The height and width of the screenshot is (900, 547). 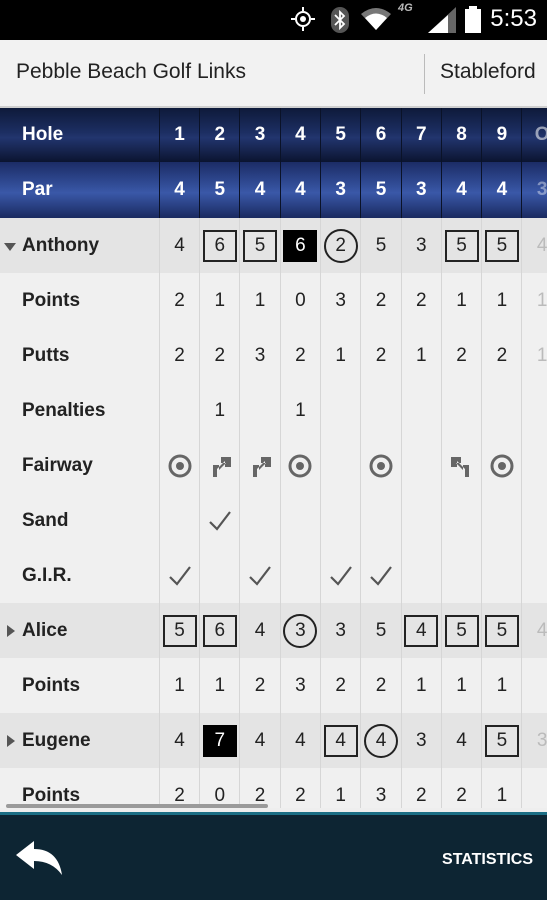 What do you see at coordinates (261, 300) in the screenshot?
I see `stat-cell-hole-3: 1` at bounding box center [261, 300].